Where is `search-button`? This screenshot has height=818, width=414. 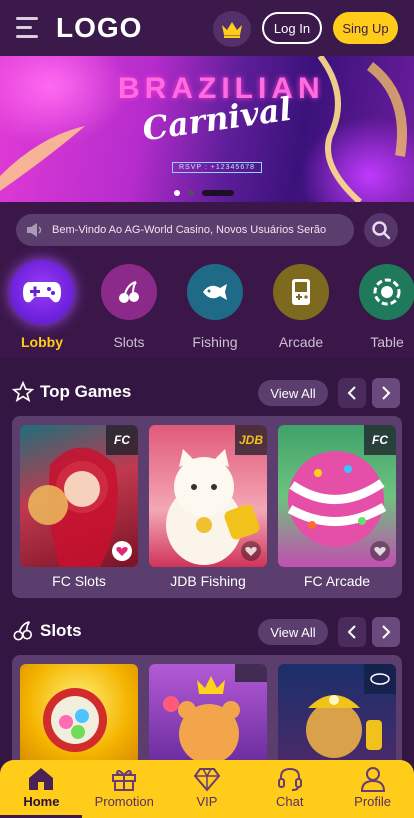
search-button is located at coordinates (381, 230).